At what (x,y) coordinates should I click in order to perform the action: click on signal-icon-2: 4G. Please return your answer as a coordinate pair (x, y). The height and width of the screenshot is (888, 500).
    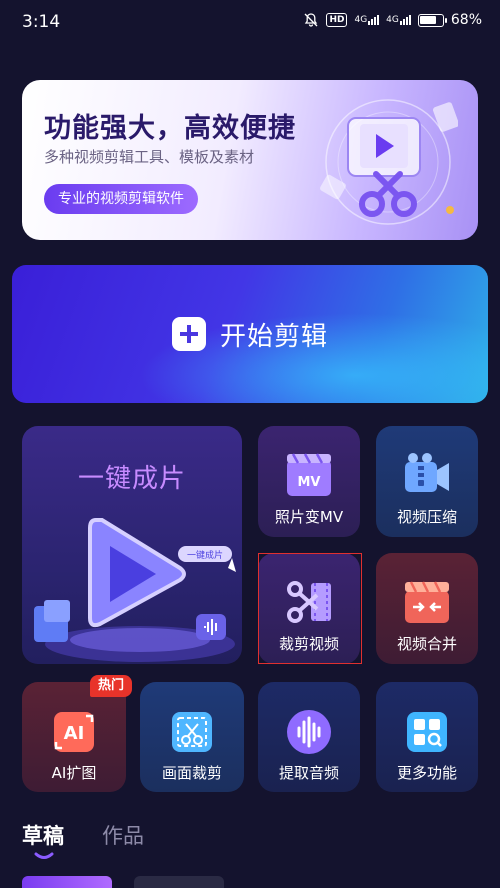
    Looking at the image, I should click on (398, 20).